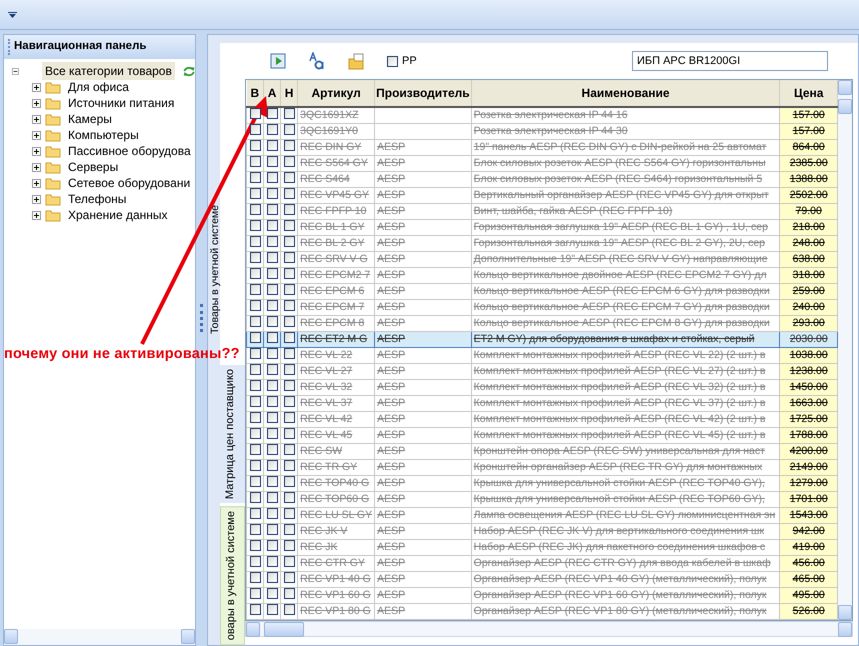 The width and height of the screenshot is (859, 646). What do you see at coordinates (289, 93) in the screenshot?
I see `column-header: Н` at bounding box center [289, 93].